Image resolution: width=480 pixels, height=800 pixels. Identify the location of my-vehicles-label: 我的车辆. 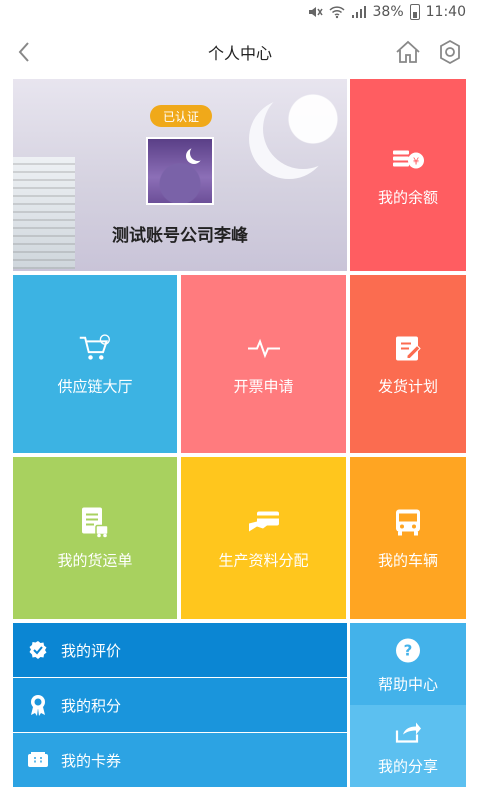
(407, 560).